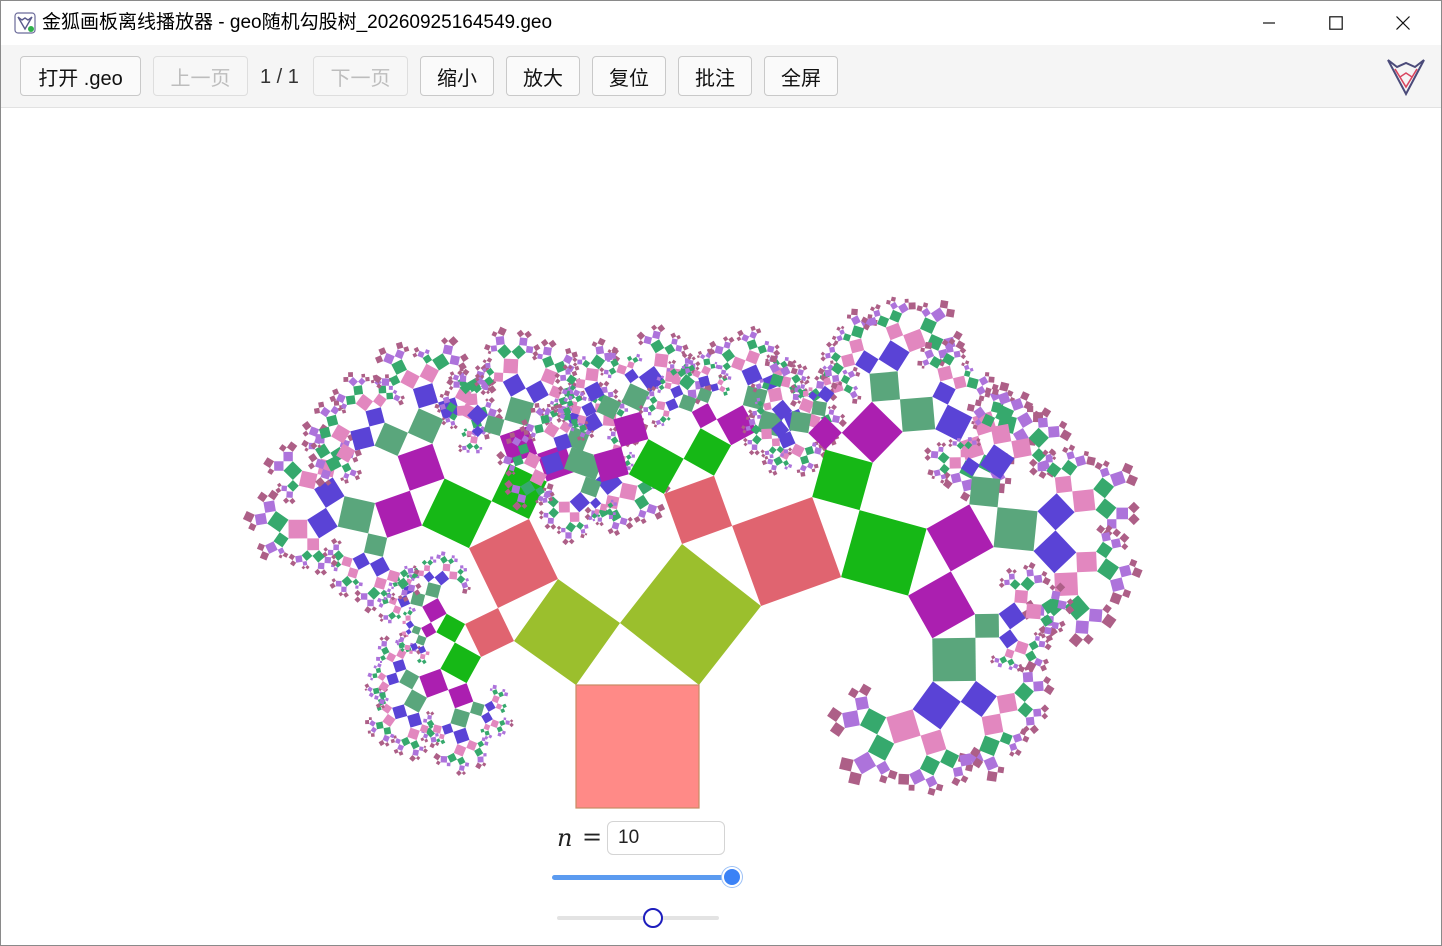  What do you see at coordinates (642, 877) in the screenshot?
I see `depth-slider-track` at bounding box center [642, 877].